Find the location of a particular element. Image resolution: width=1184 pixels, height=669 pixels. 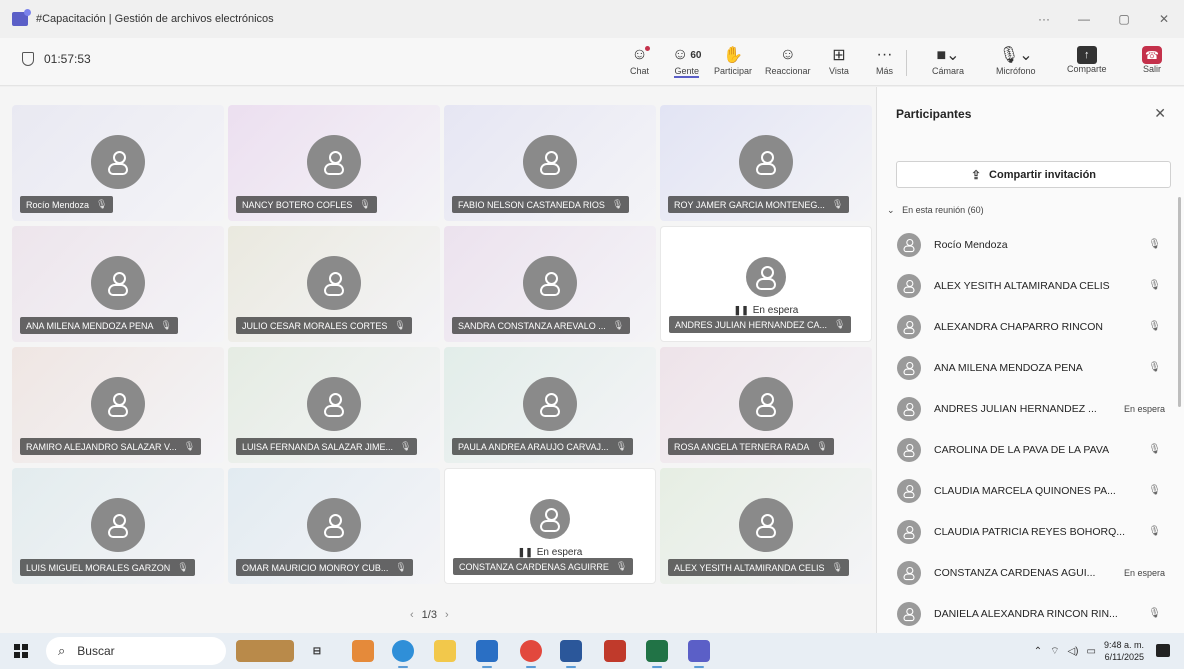

participant-tile: Rocío Mendoza 🎙 is located at coordinates (118, 163).